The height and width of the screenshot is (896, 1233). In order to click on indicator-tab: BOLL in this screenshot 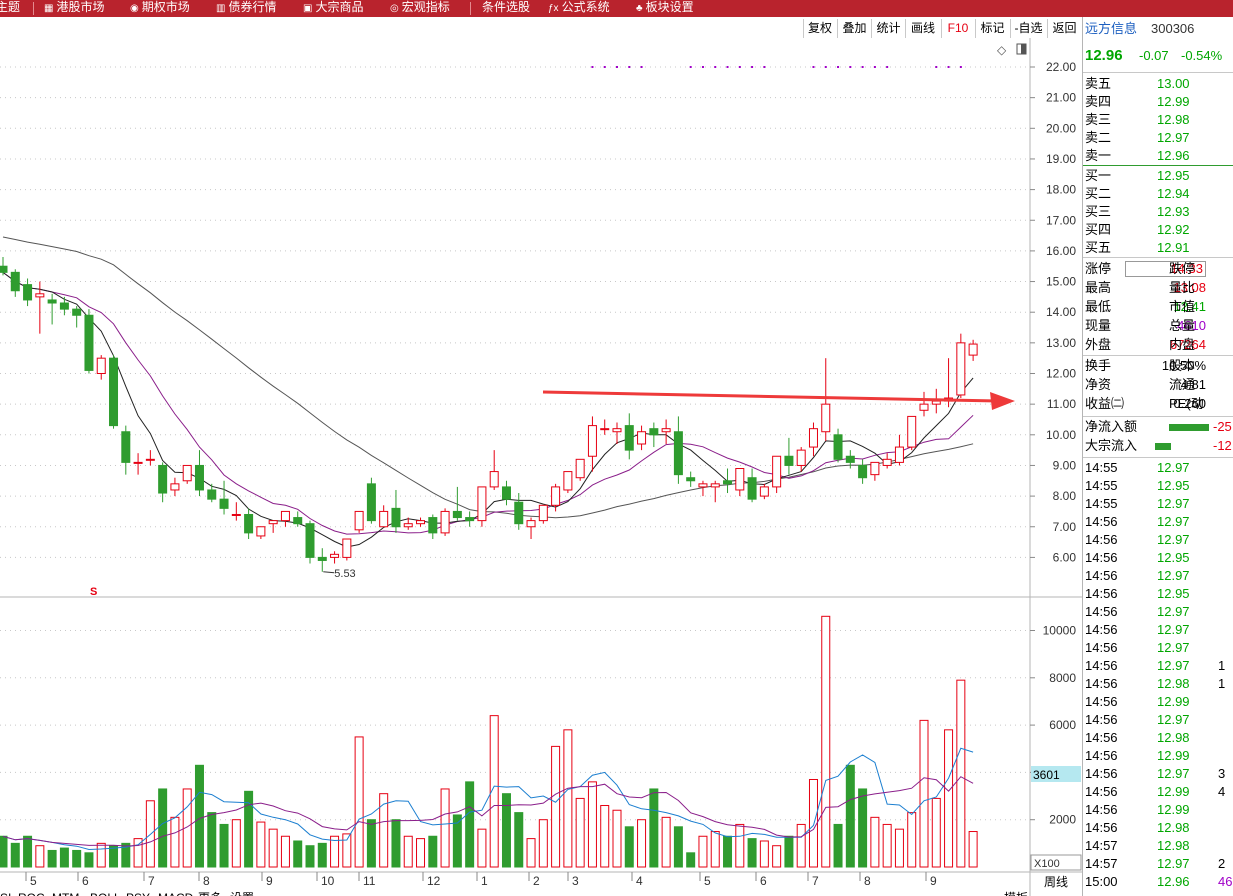, I will do `click(105, 893)`.